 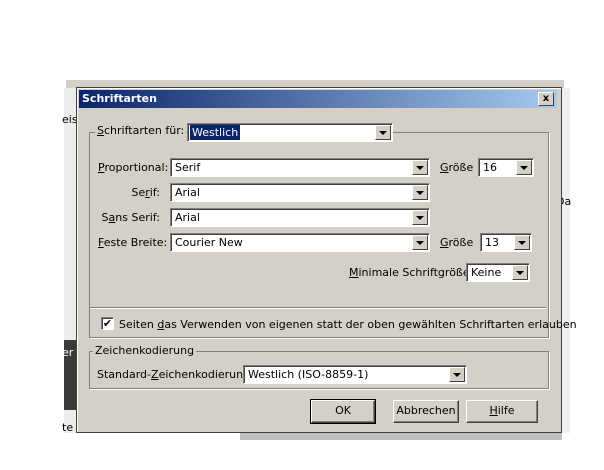 I want to click on serif-select: Arial, so click(x=300, y=192).